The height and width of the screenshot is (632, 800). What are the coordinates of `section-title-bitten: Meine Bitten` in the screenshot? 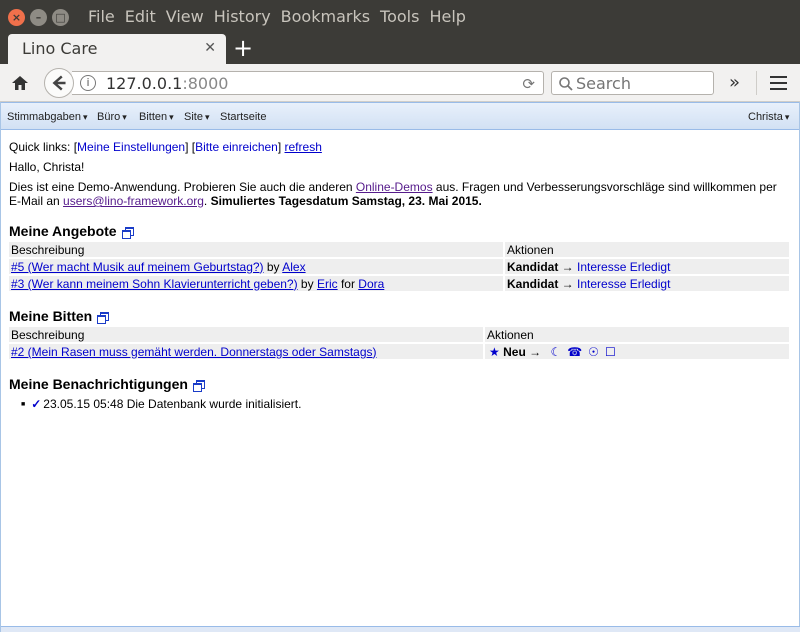 It's located at (400, 316).